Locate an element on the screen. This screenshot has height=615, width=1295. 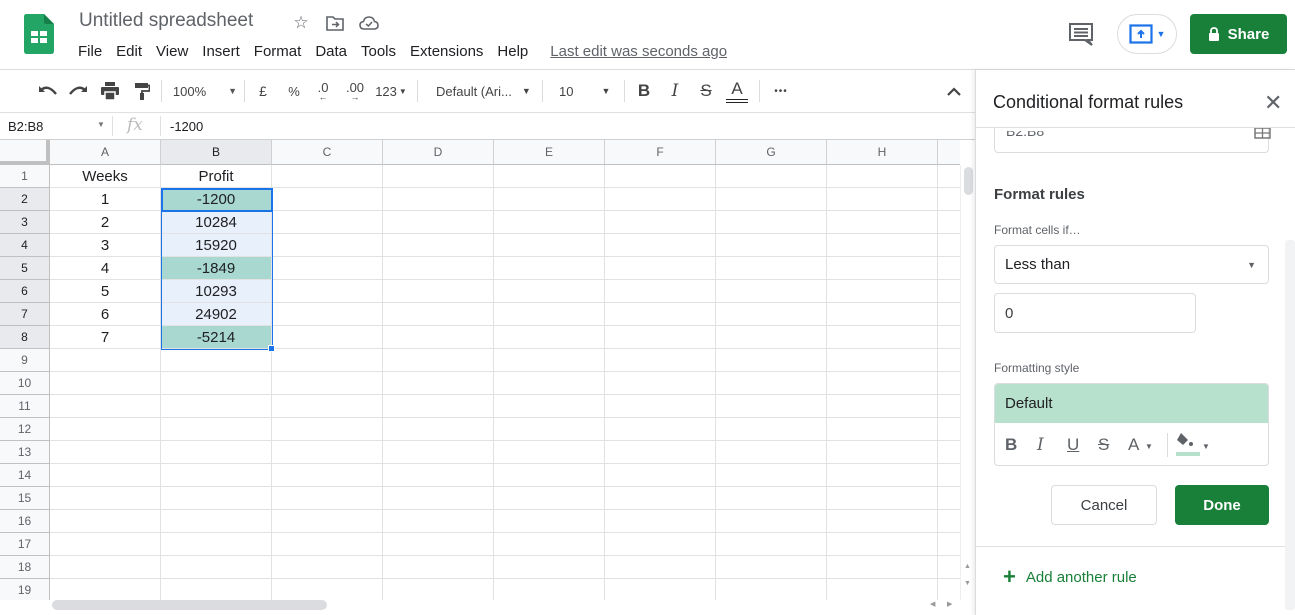
column-header-d: D is located at coordinates (438, 152).